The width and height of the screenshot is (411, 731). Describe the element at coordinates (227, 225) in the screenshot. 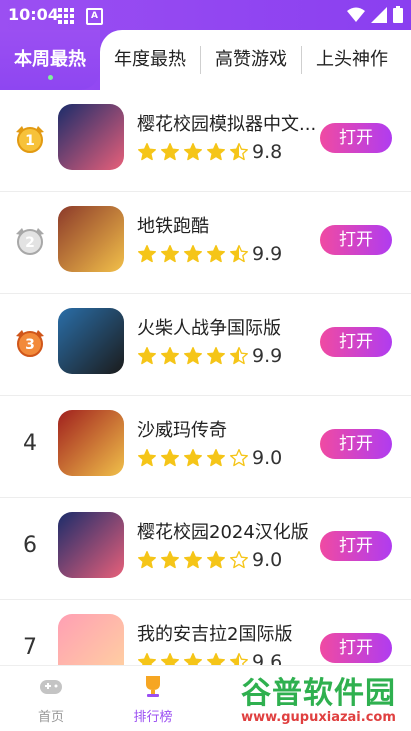

I see `game-name: 地铁跑酷` at that location.